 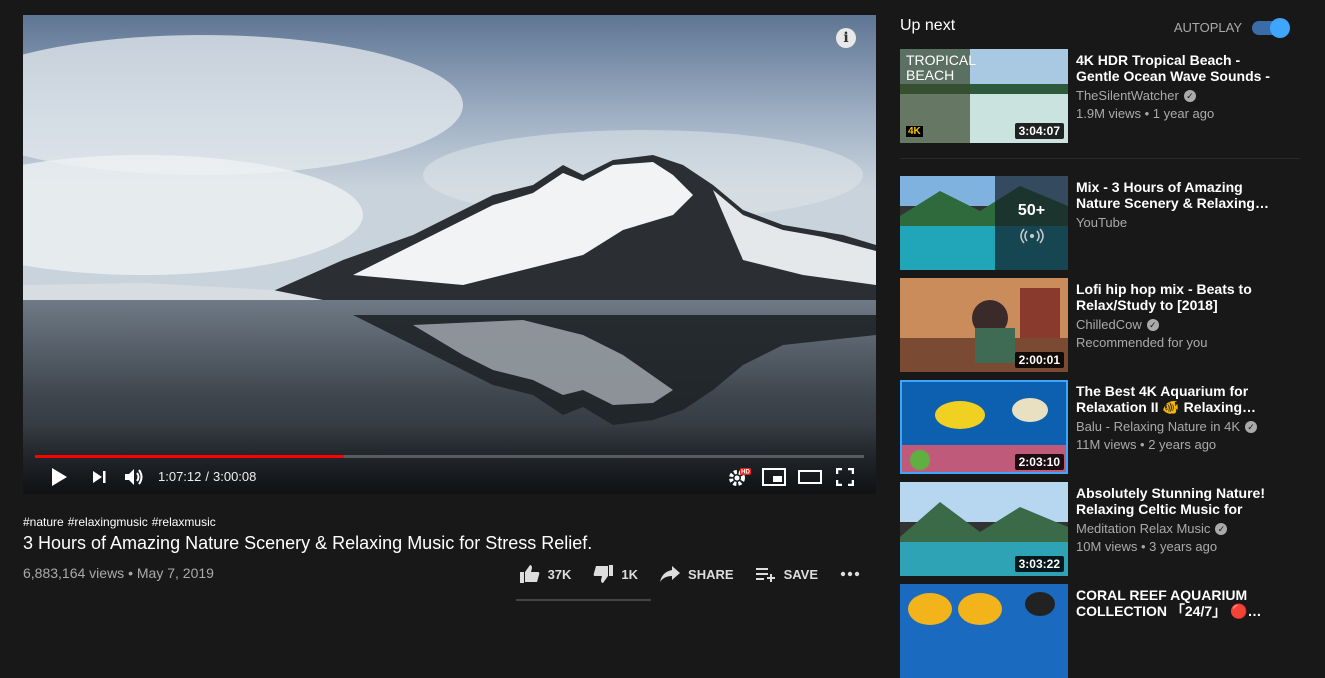 What do you see at coordinates (630, 574) in the screenshot?
I see `dislike-count: 1K` at bounding box center [630, 574].